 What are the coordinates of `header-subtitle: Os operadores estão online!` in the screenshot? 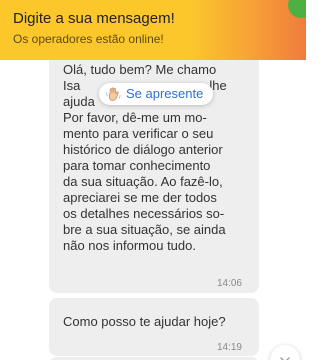 It's located at (88, 39).